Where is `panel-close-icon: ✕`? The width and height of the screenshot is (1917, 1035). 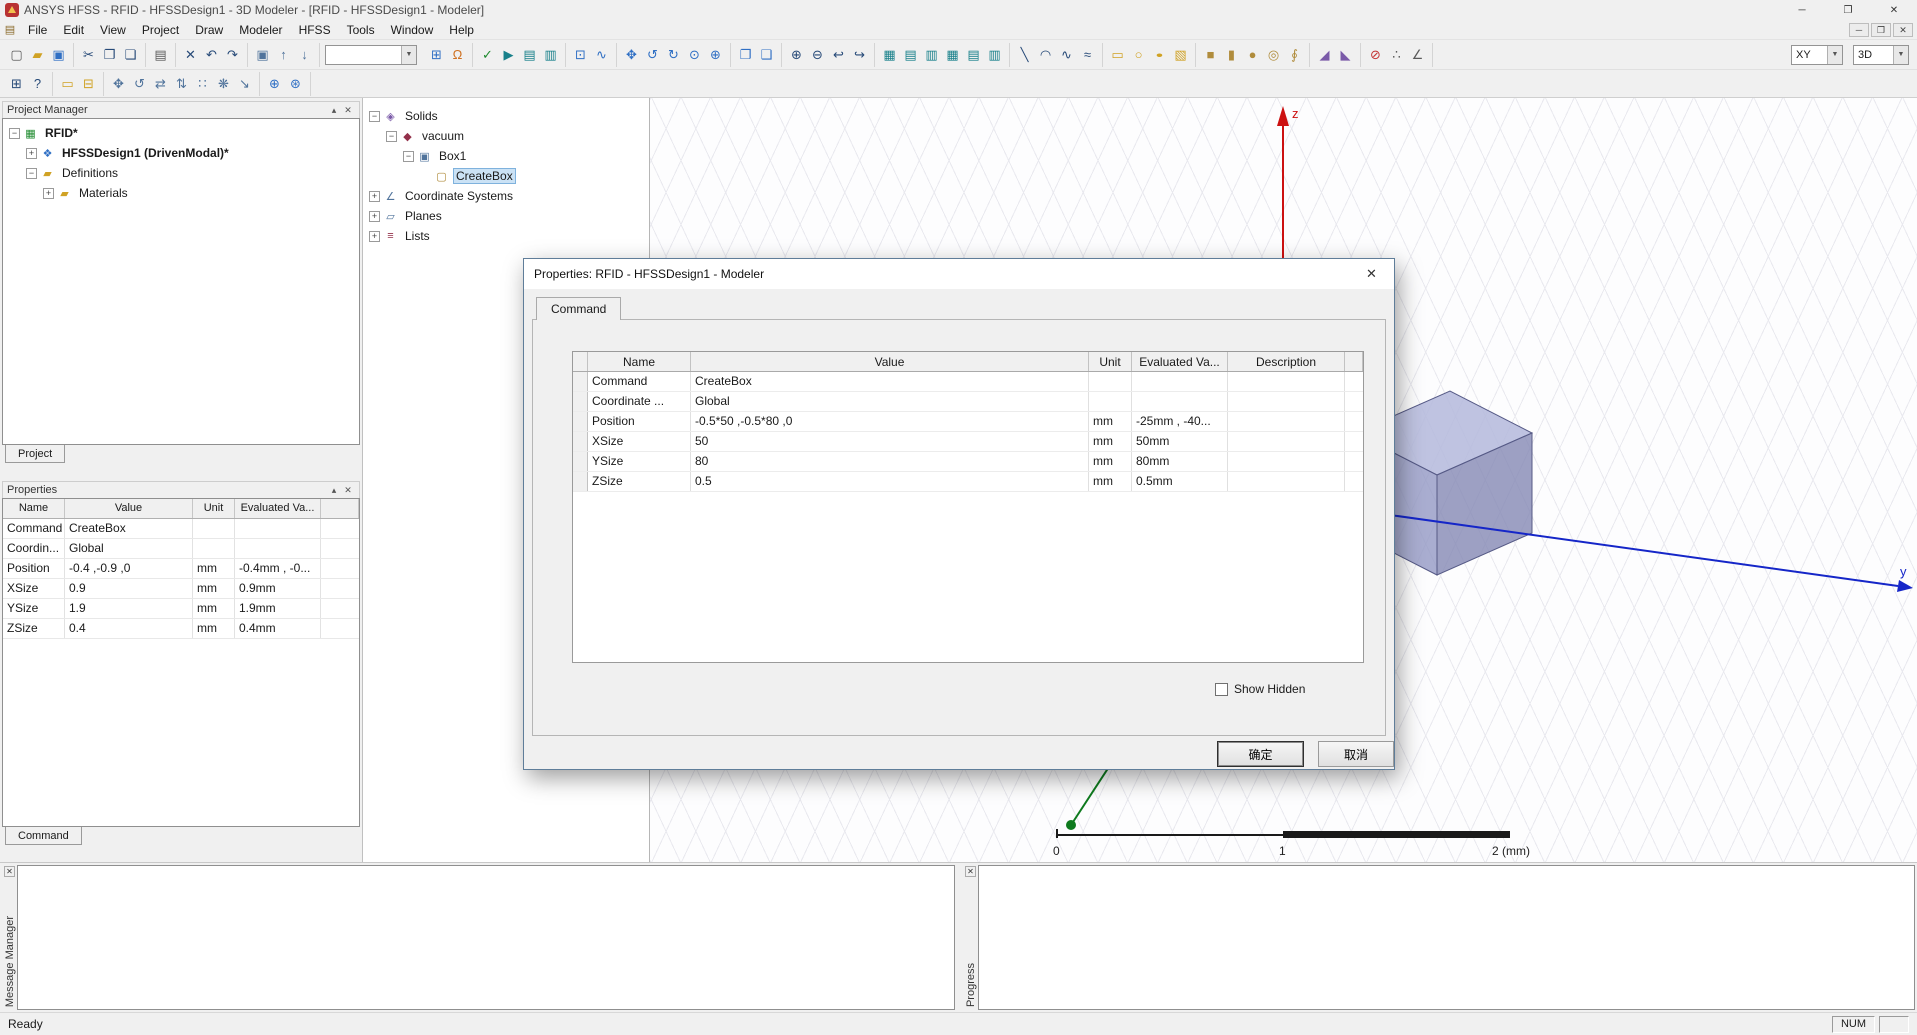 panel-close-icon: ✕ is located at coordinates (348, 490).